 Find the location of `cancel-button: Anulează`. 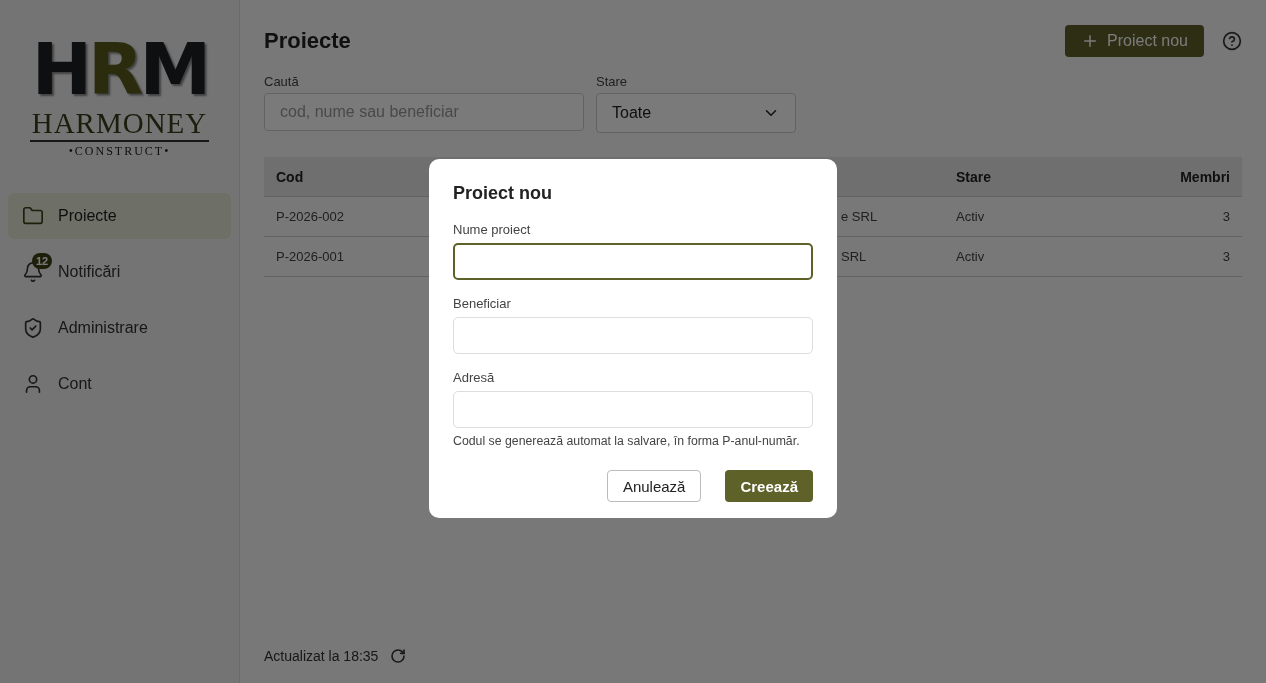

cancel-button: Anulează is located at coordinates (654, 486).